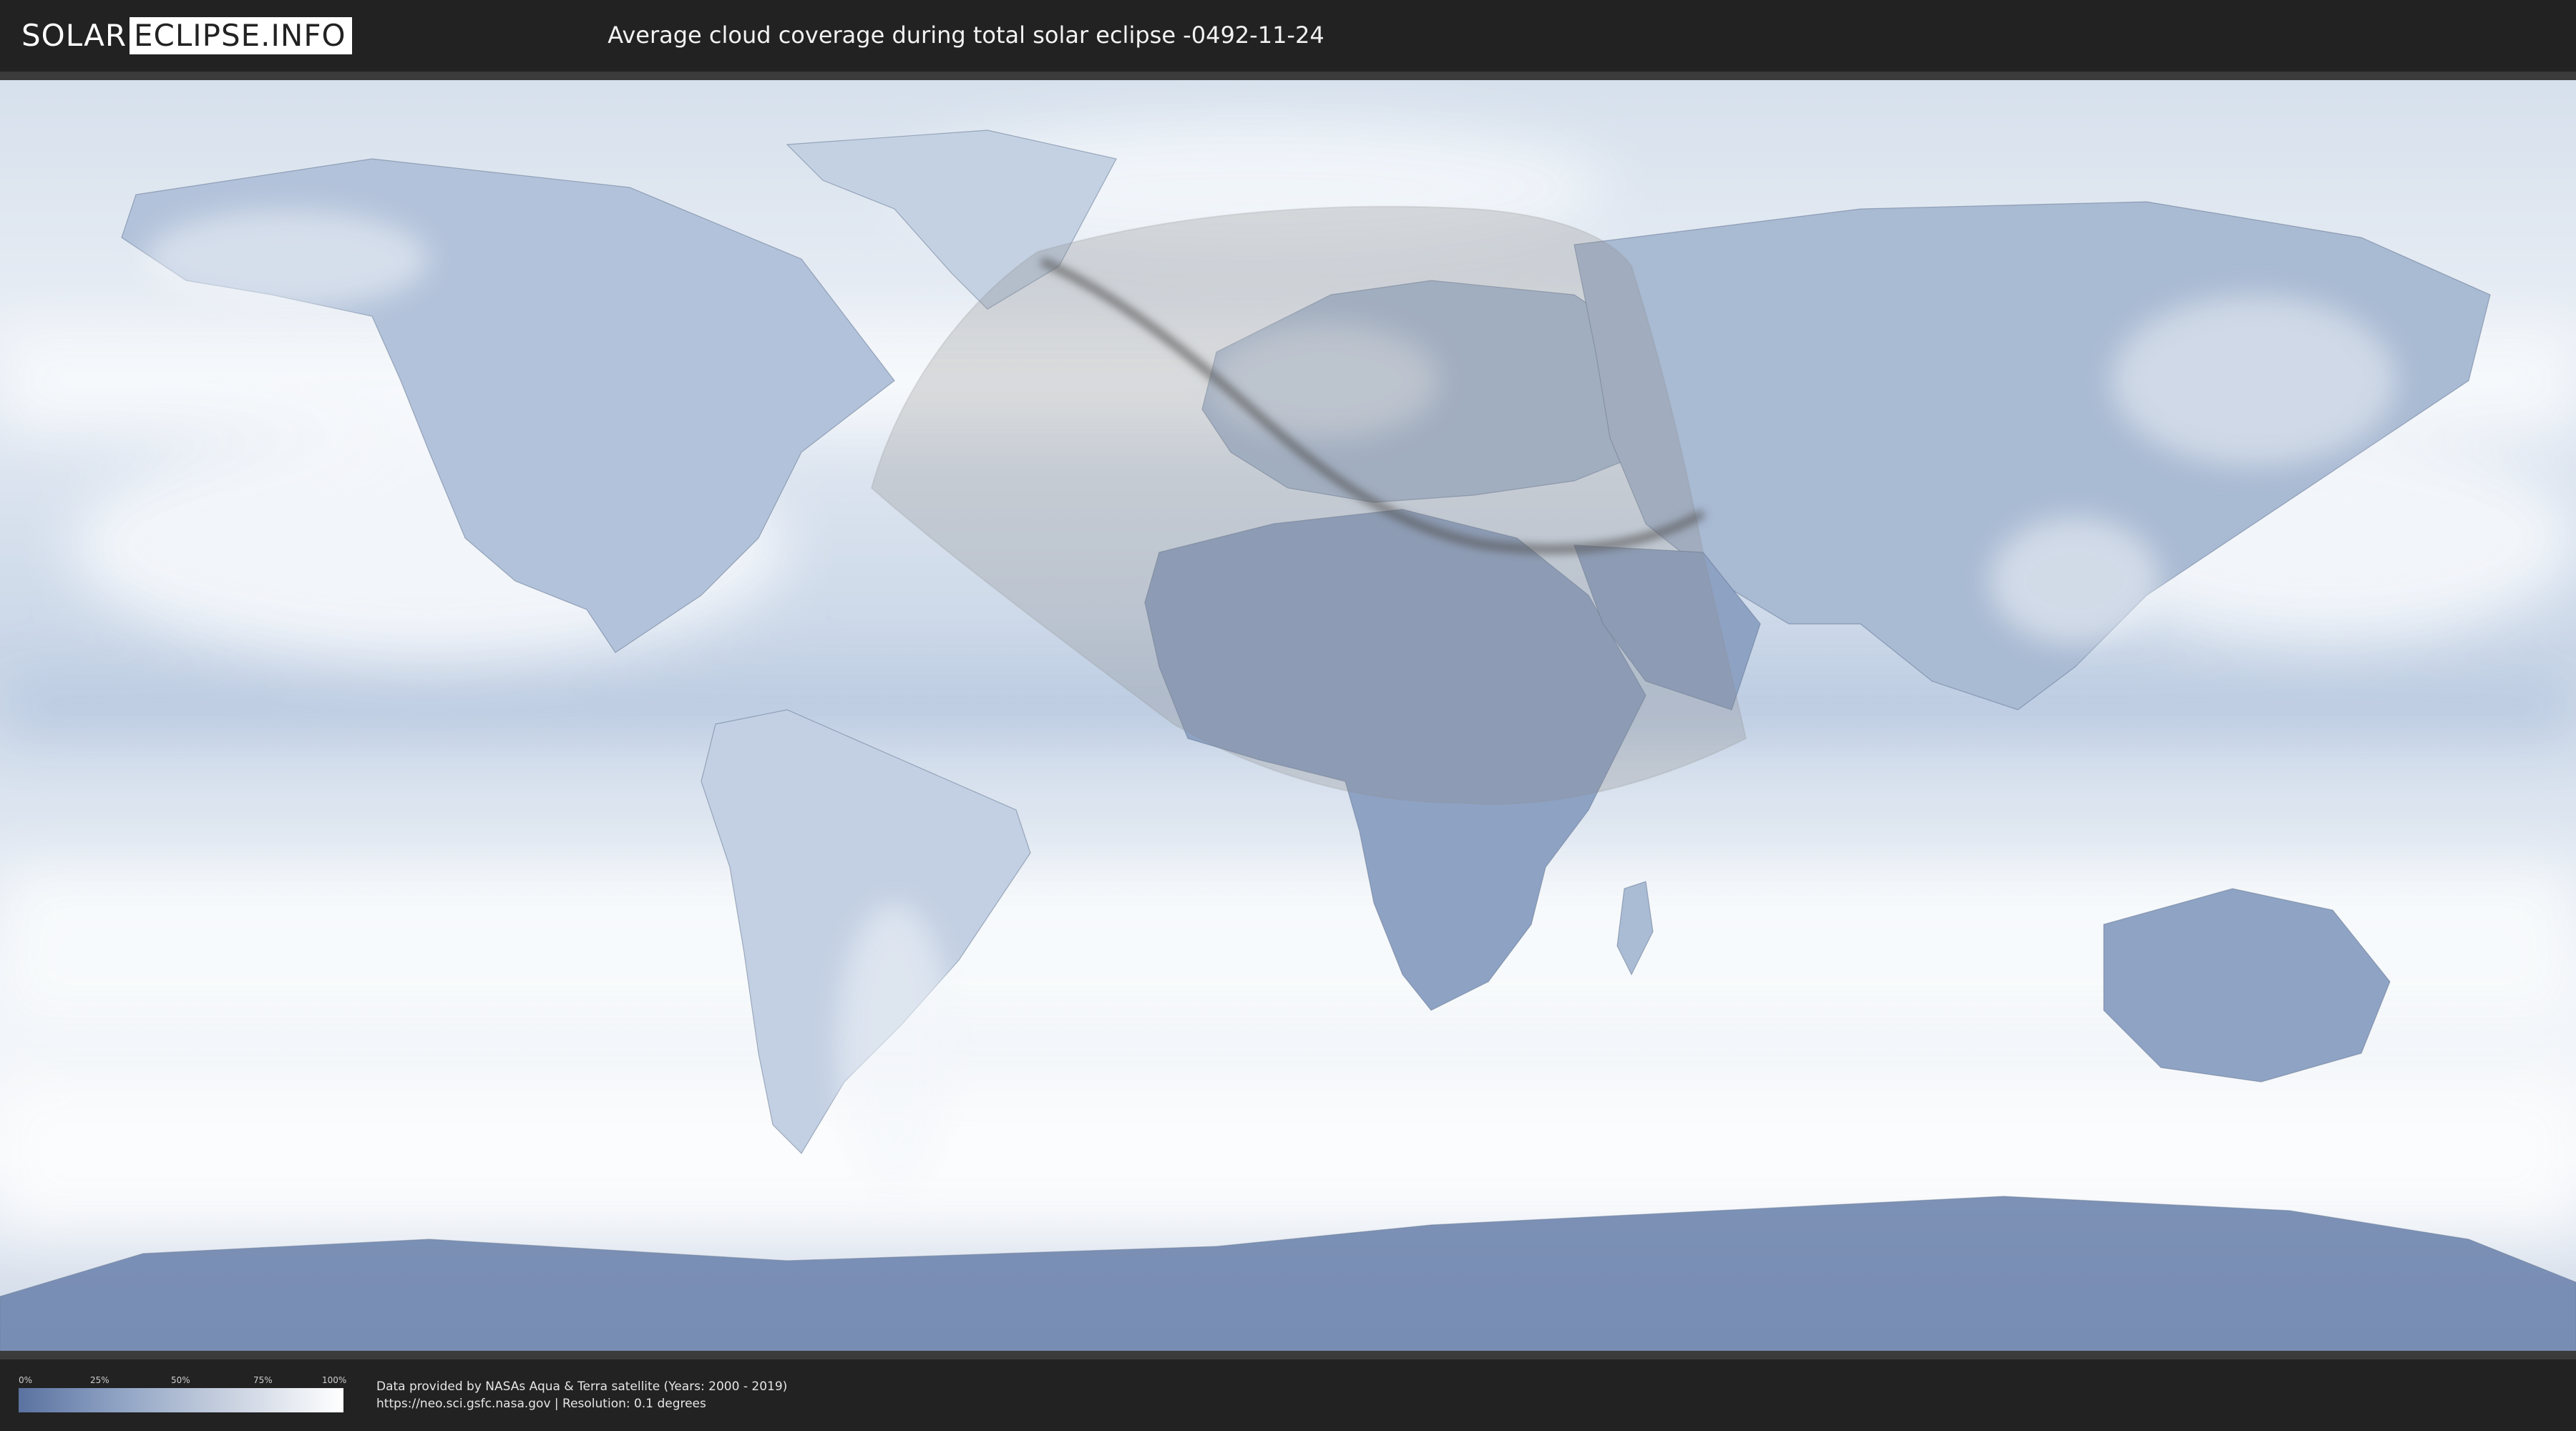 The image size is (2576, 1431). Describe the element at coordinates (100, 1380) in the screenshot. I see `legend-tick-25: 25%` at that location.